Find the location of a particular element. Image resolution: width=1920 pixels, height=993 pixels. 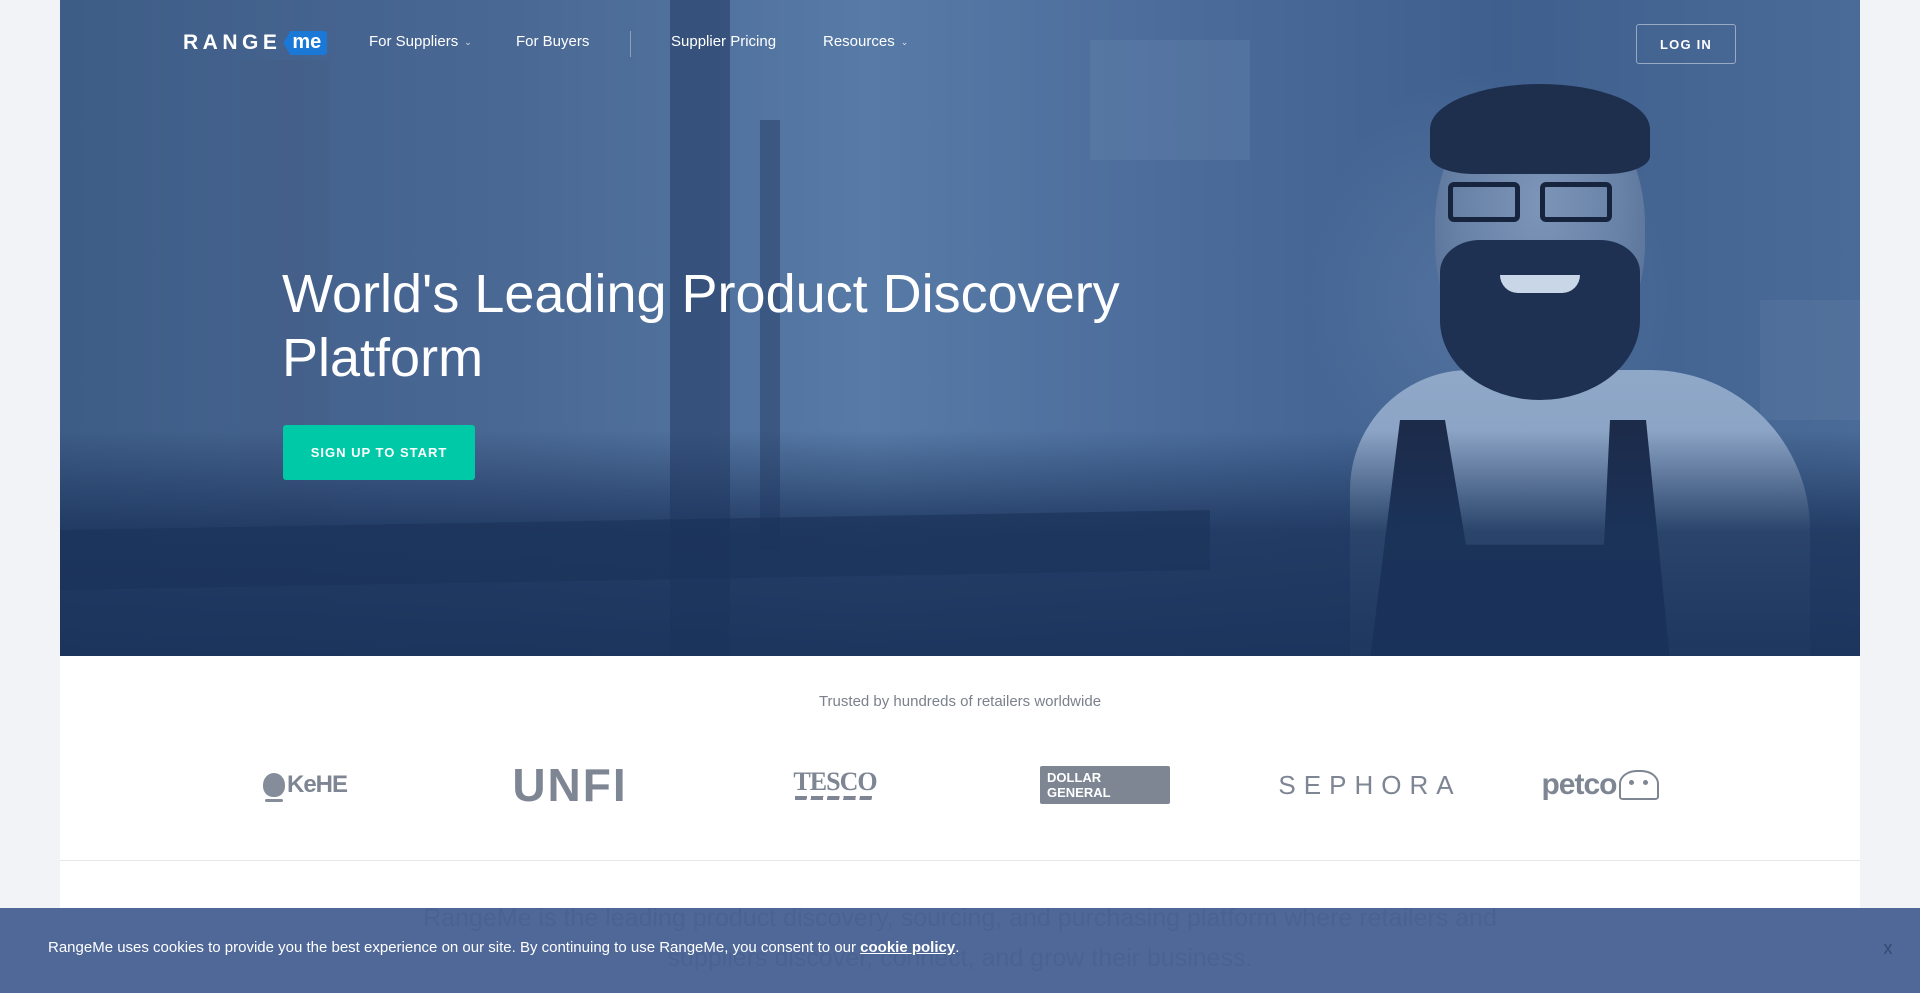

dollar-general-logo: DOLLAR GENERAL is located at coordinates (1105, 785).